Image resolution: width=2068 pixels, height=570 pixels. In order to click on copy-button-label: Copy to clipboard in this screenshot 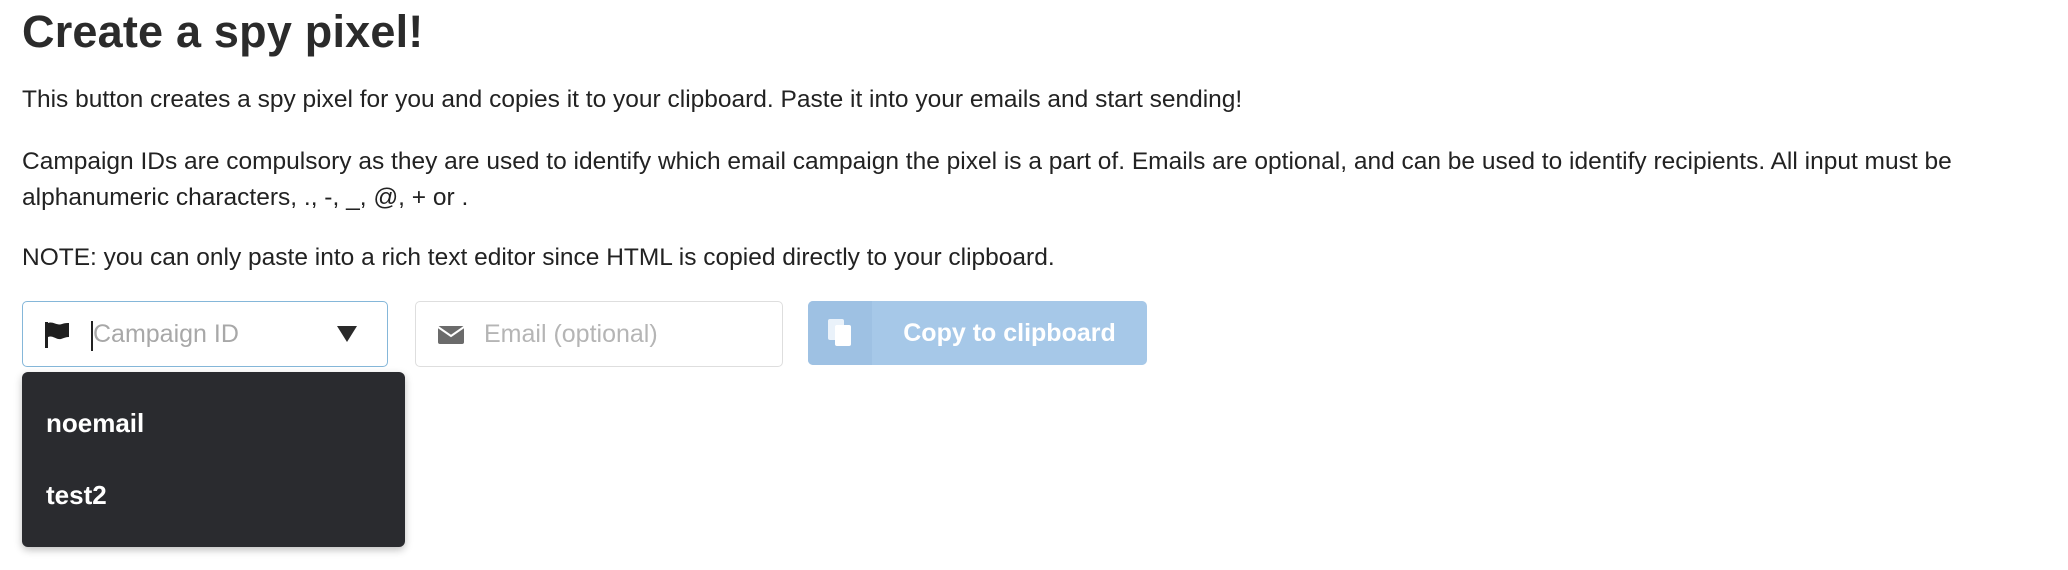, I will do `click(1009, 333)`.